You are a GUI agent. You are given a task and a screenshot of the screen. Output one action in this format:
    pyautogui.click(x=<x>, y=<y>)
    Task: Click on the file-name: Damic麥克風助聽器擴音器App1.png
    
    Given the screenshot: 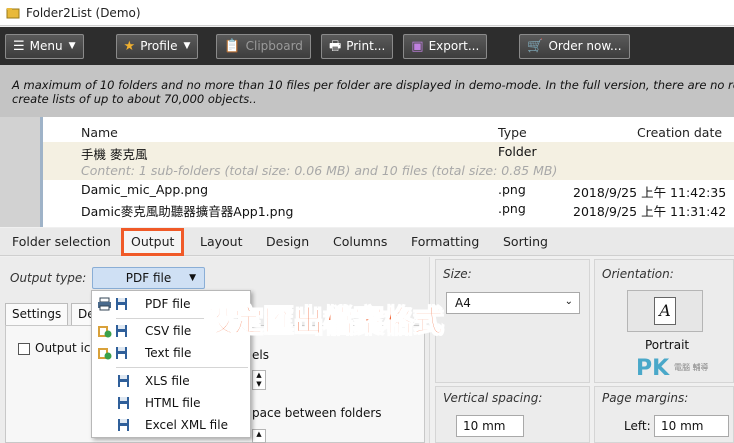 What is the action you would take?
    pyautogui.click(x=187, y=211)
    